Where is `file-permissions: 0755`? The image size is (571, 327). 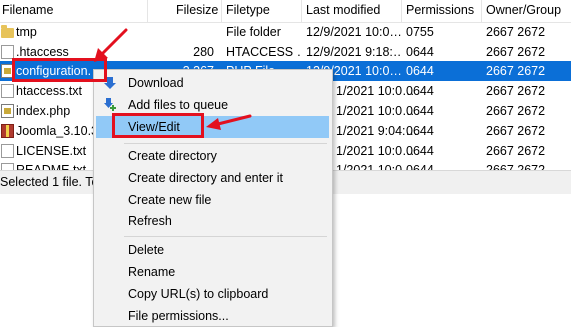
file-permissions: 0755 is located at coordinates (420, 32).